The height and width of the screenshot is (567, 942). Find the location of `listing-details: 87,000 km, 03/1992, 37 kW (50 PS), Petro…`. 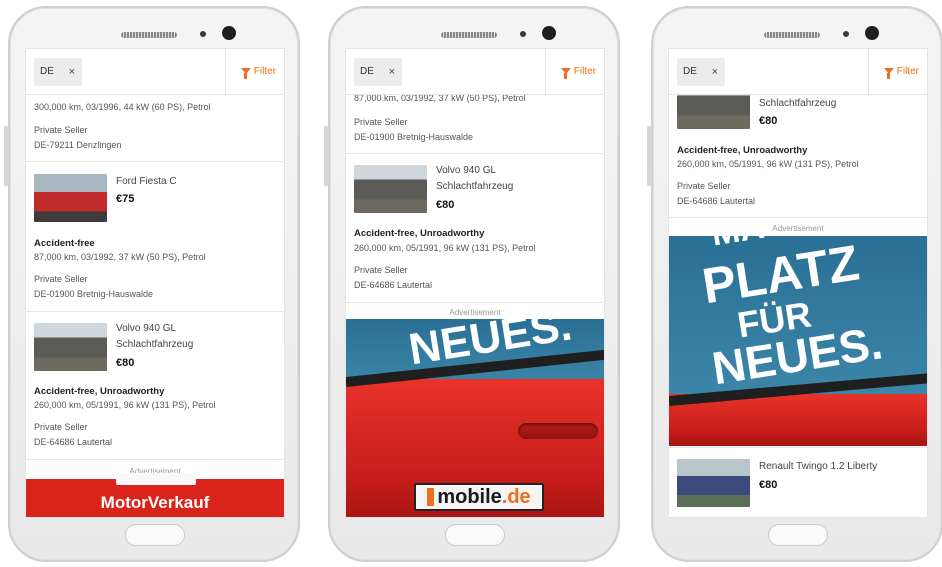

listing-details: 87,000 km, 03/1992, 37 kW (50 PS), Petro… is located at coordinates (120, 257).